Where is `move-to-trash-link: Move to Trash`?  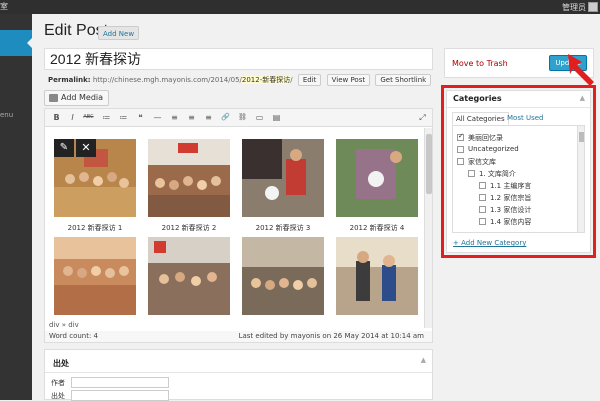 move-to-trash-link: Move to Trash is located at coordinates (480, 63).